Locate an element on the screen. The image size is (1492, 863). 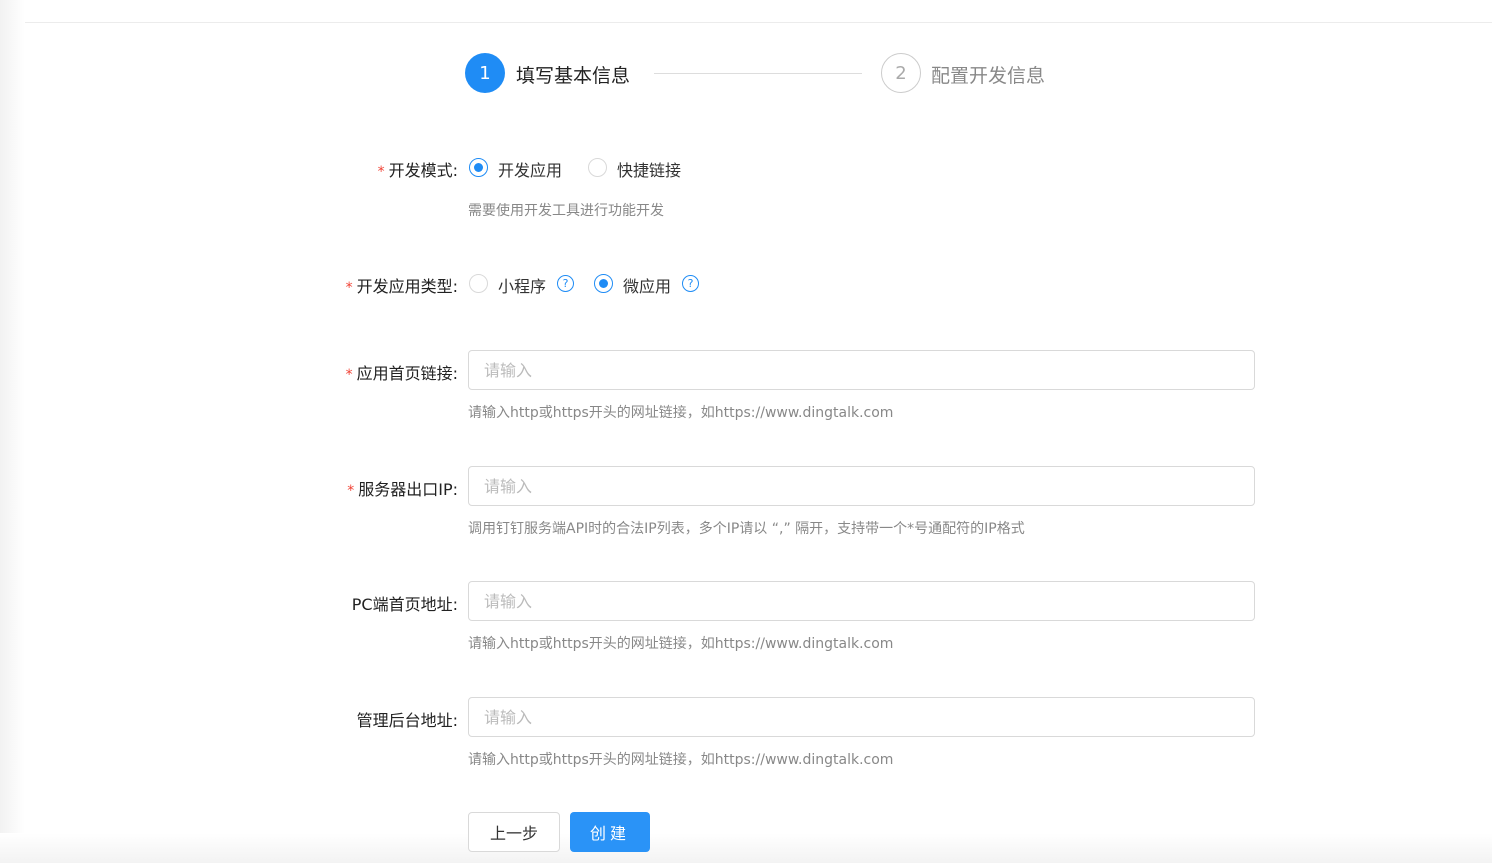
step-2-indicator: 2 is located at coordinates (901, 73).